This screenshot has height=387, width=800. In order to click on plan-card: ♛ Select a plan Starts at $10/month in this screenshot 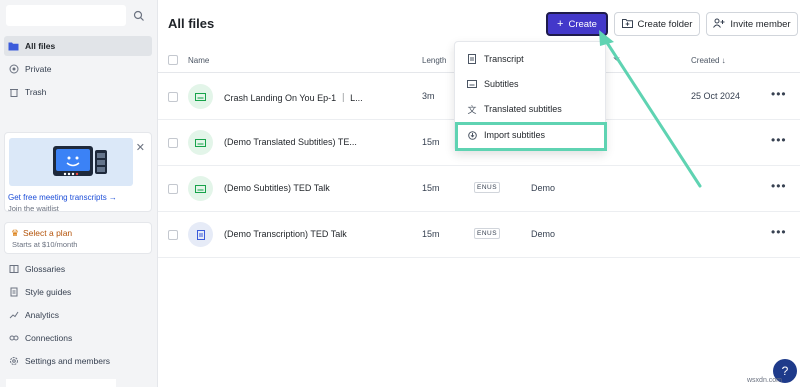, I will do `click(78, 238)`.